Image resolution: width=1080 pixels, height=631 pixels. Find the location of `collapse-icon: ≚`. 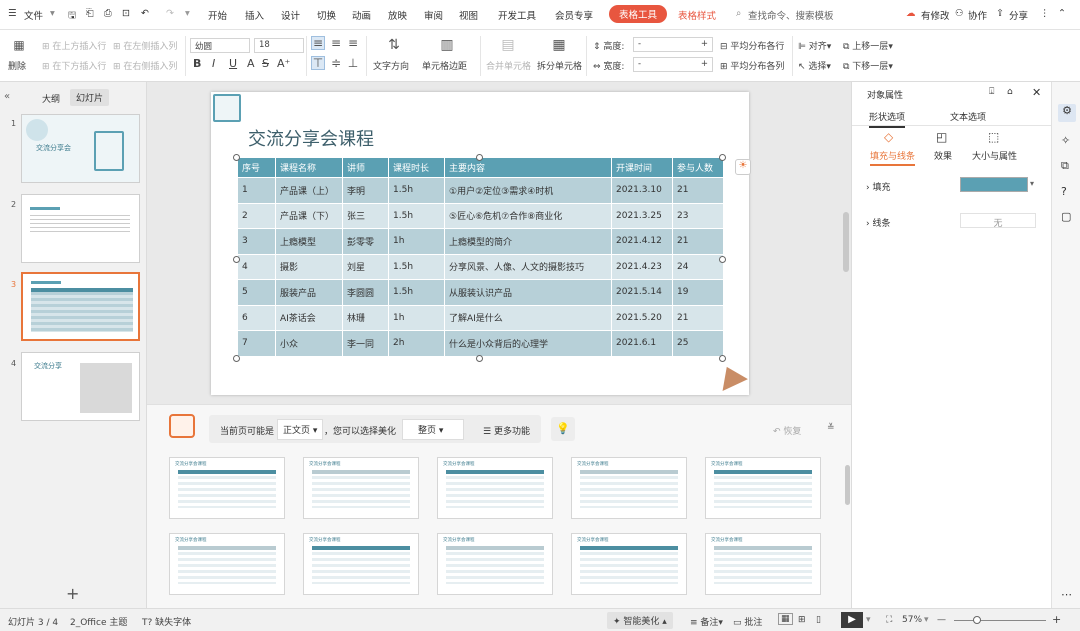

collapse-icon: ≚ is located at coordinates (831, 428).